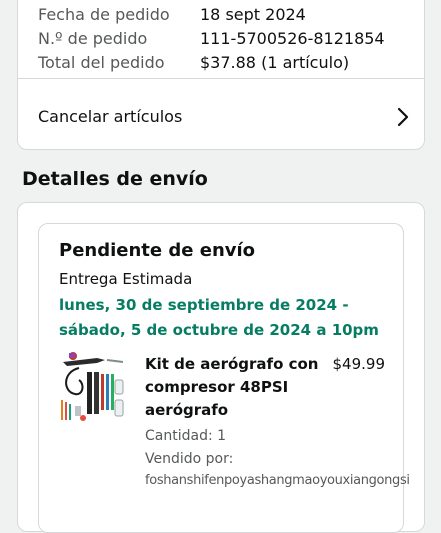 Image resolution: width=441 pixels, height=533 pixels. Describe the element at coordinates (186, 436) in the screenshot. I see `product-quantity: Cantidad: 1` at that location.